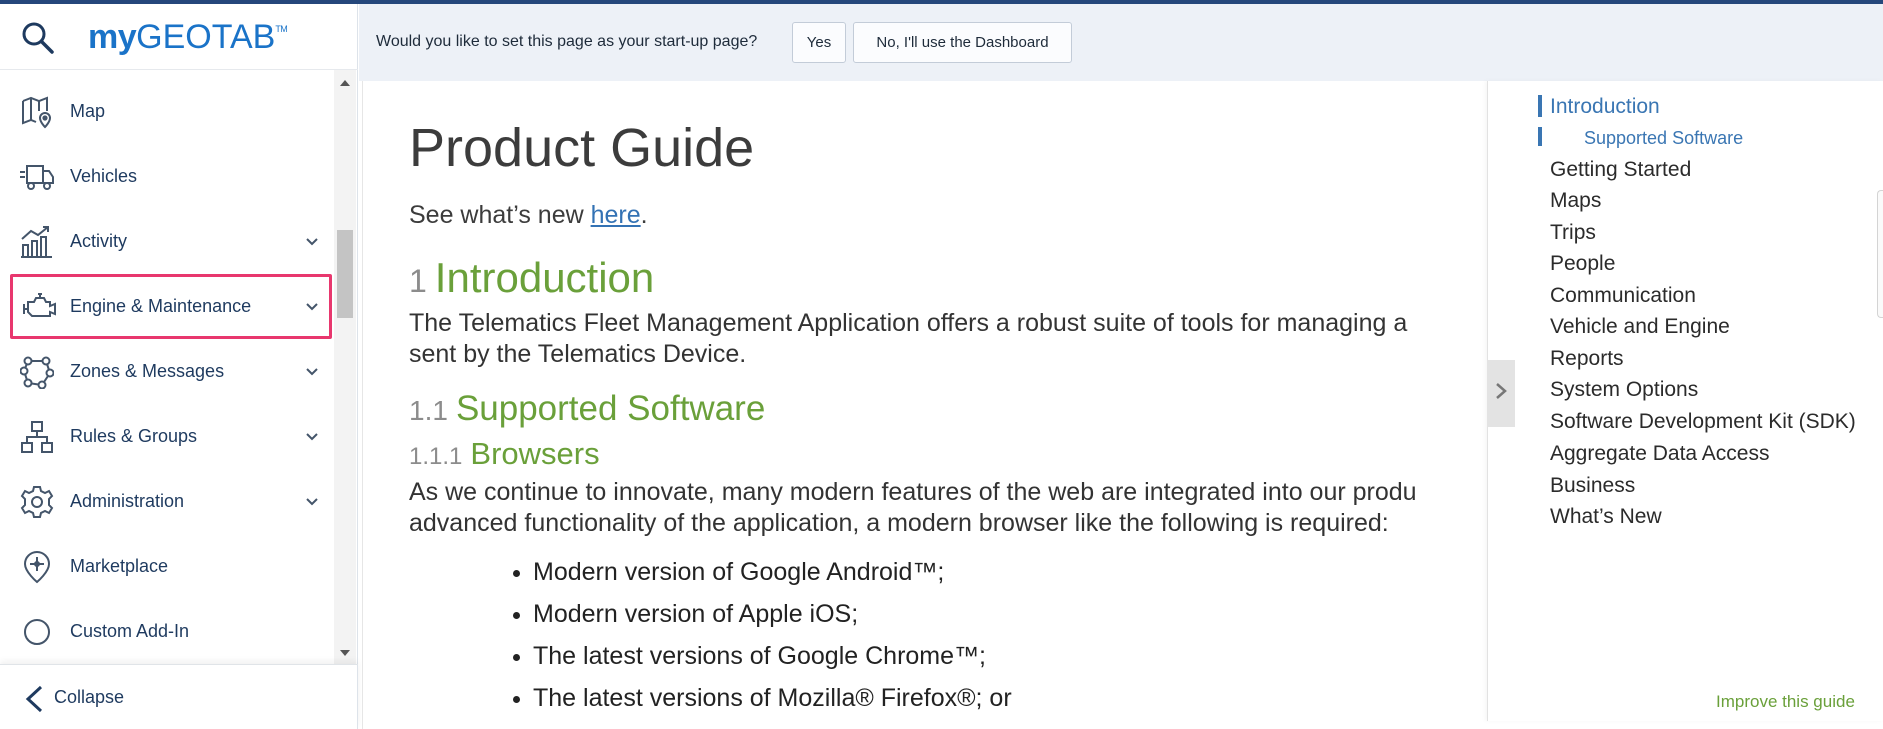 The width and height of the screenshot is (1883, 729). Describe the element at coordinates (1703, 422) in the screenshot. I see `toc-item-sdk: Software Development Kit (SDK)` at that location.